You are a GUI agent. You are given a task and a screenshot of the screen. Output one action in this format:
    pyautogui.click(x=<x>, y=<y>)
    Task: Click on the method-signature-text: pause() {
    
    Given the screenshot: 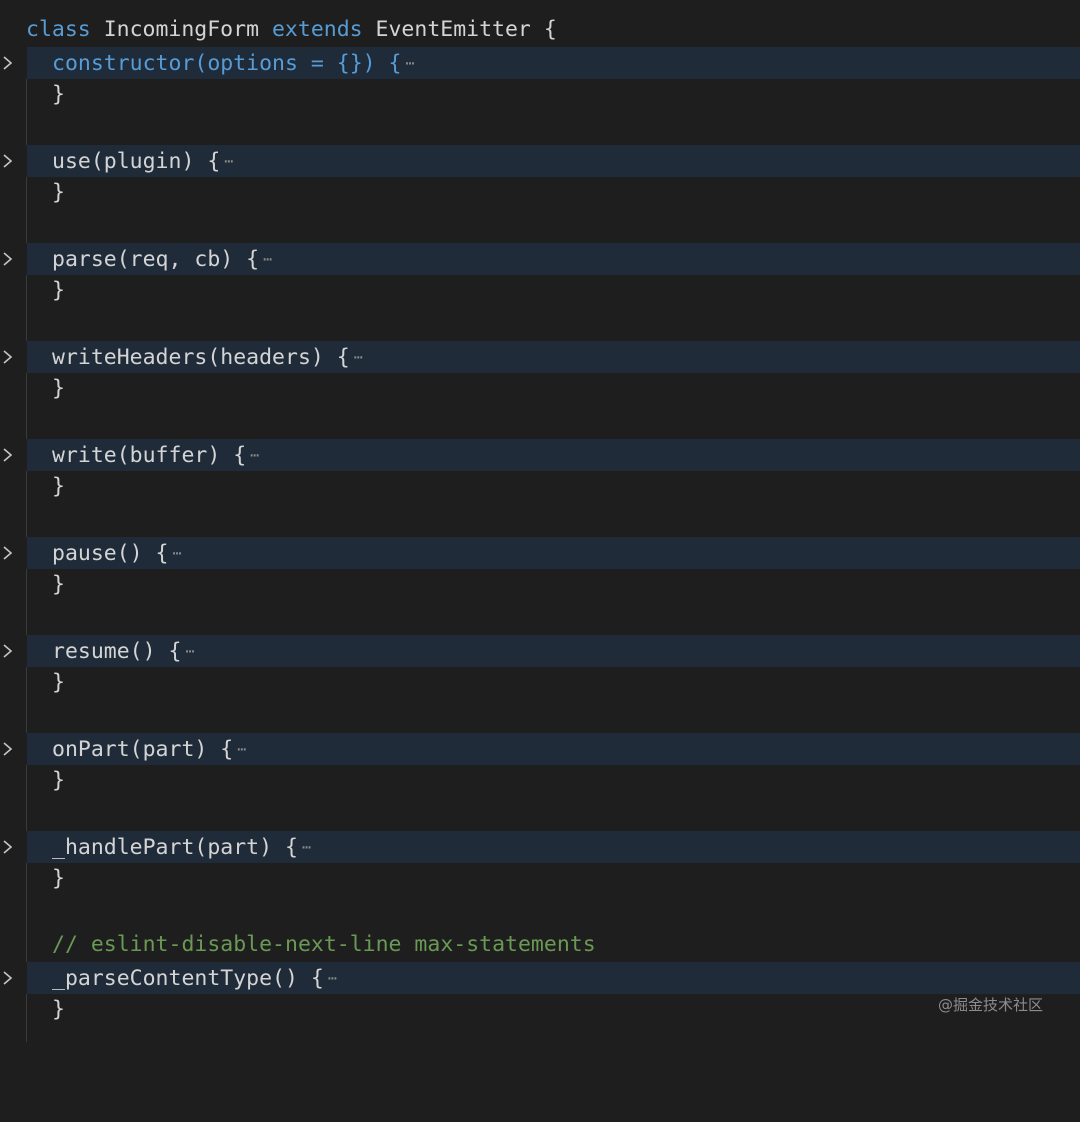 What is the action you would take?
    pyautogui.click(x=110, y=553)
    